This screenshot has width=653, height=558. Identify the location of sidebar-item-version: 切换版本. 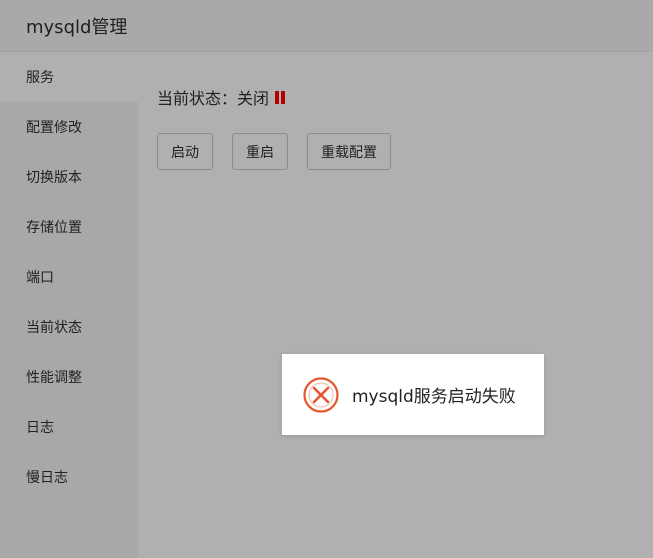
(69, 177).